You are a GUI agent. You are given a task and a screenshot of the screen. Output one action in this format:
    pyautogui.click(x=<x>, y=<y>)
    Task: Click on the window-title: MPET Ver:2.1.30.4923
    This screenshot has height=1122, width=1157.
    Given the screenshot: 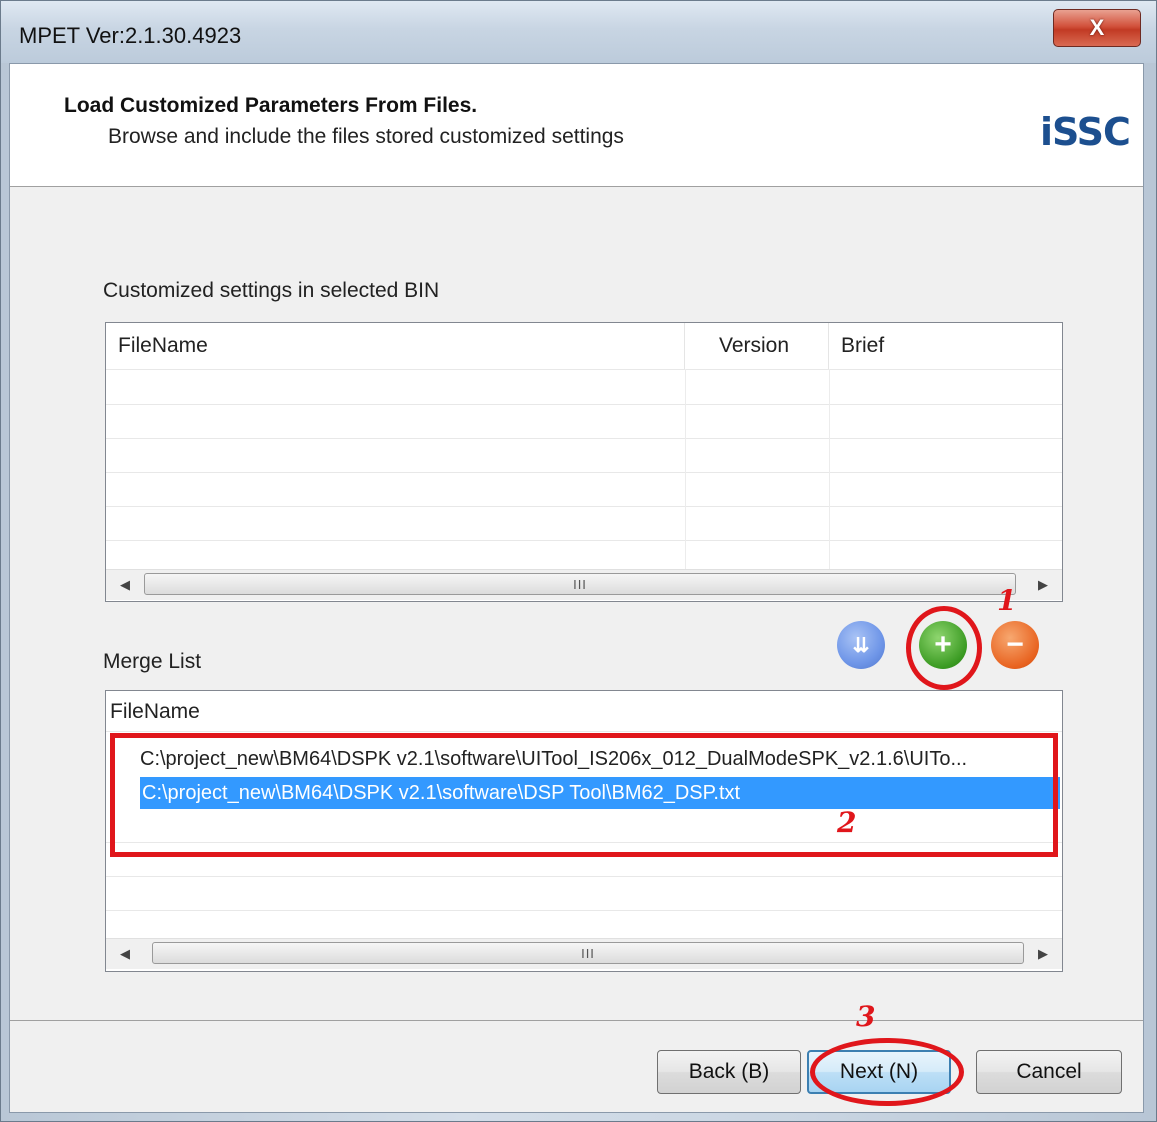 What is the action you would take?
    pyautogui.click(x=130, y=35)
    